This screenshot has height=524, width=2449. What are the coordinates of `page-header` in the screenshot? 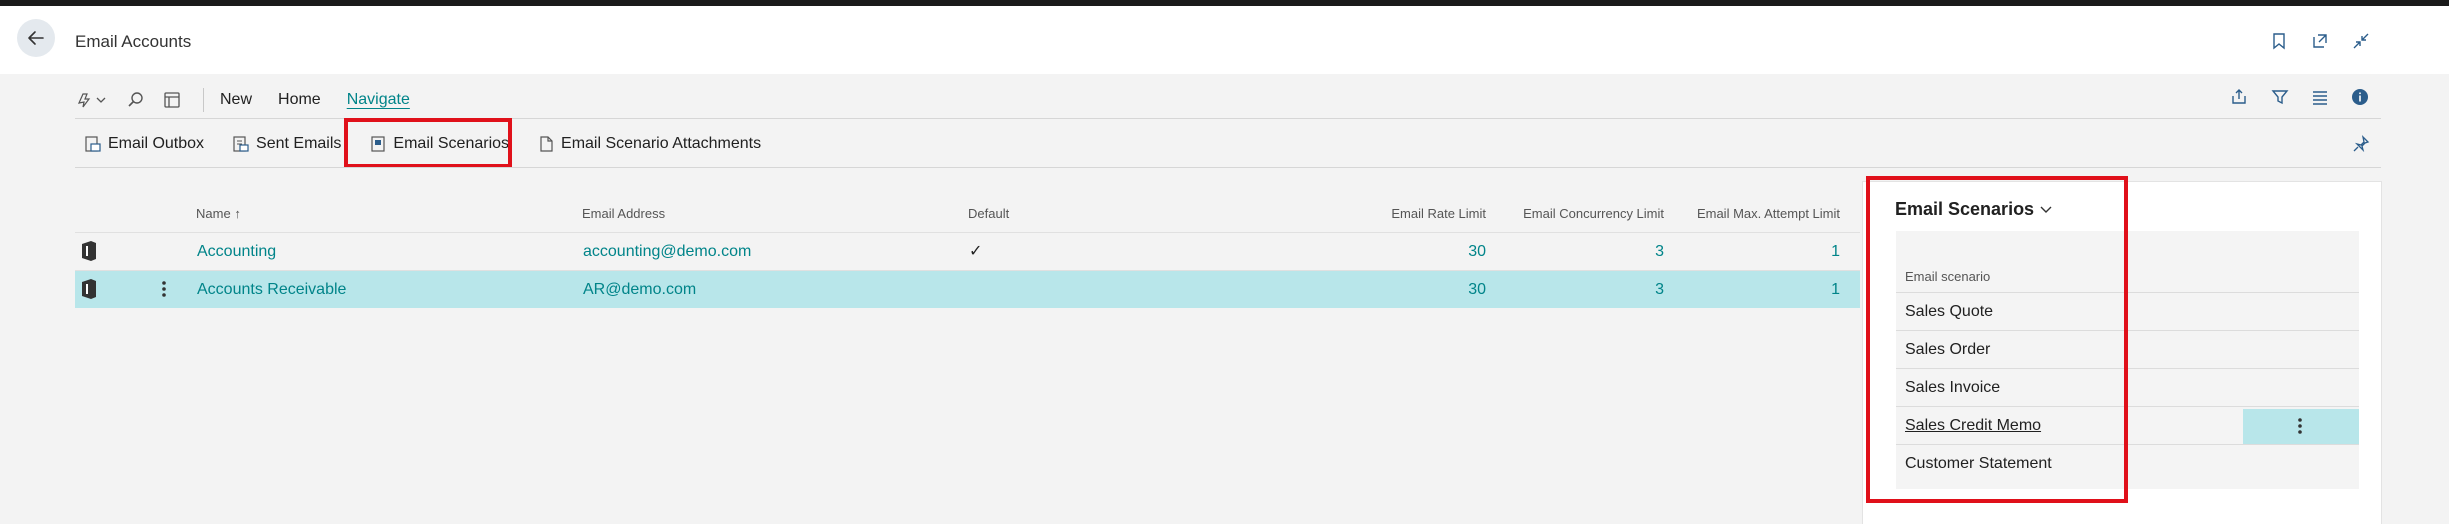 It's located at (1224, 40).